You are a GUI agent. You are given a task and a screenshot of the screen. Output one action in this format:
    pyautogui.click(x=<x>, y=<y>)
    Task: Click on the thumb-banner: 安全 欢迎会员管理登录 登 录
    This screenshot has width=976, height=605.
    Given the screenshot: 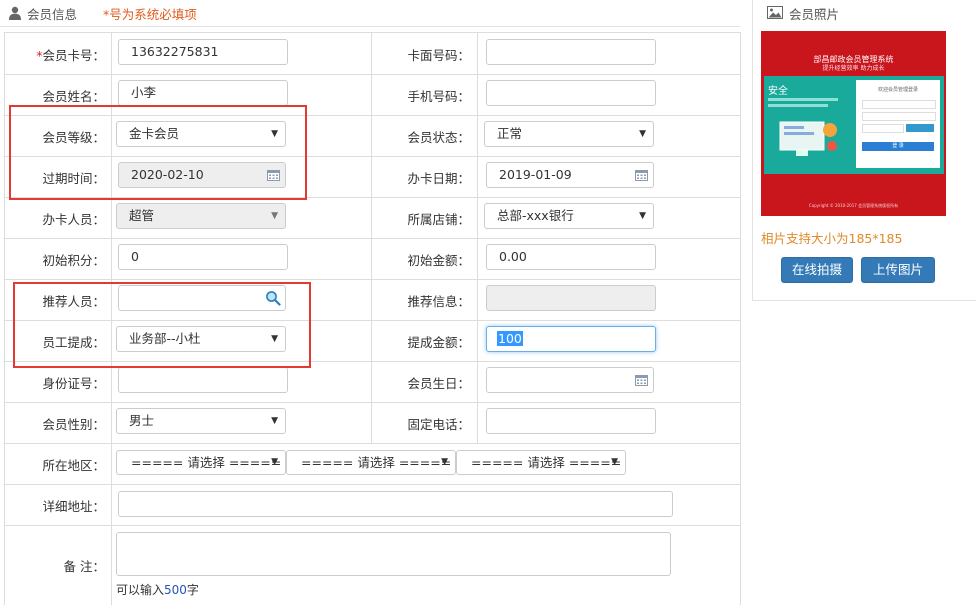 What is the action you would take?
    pyautogui.click(x=854, y=125)
    